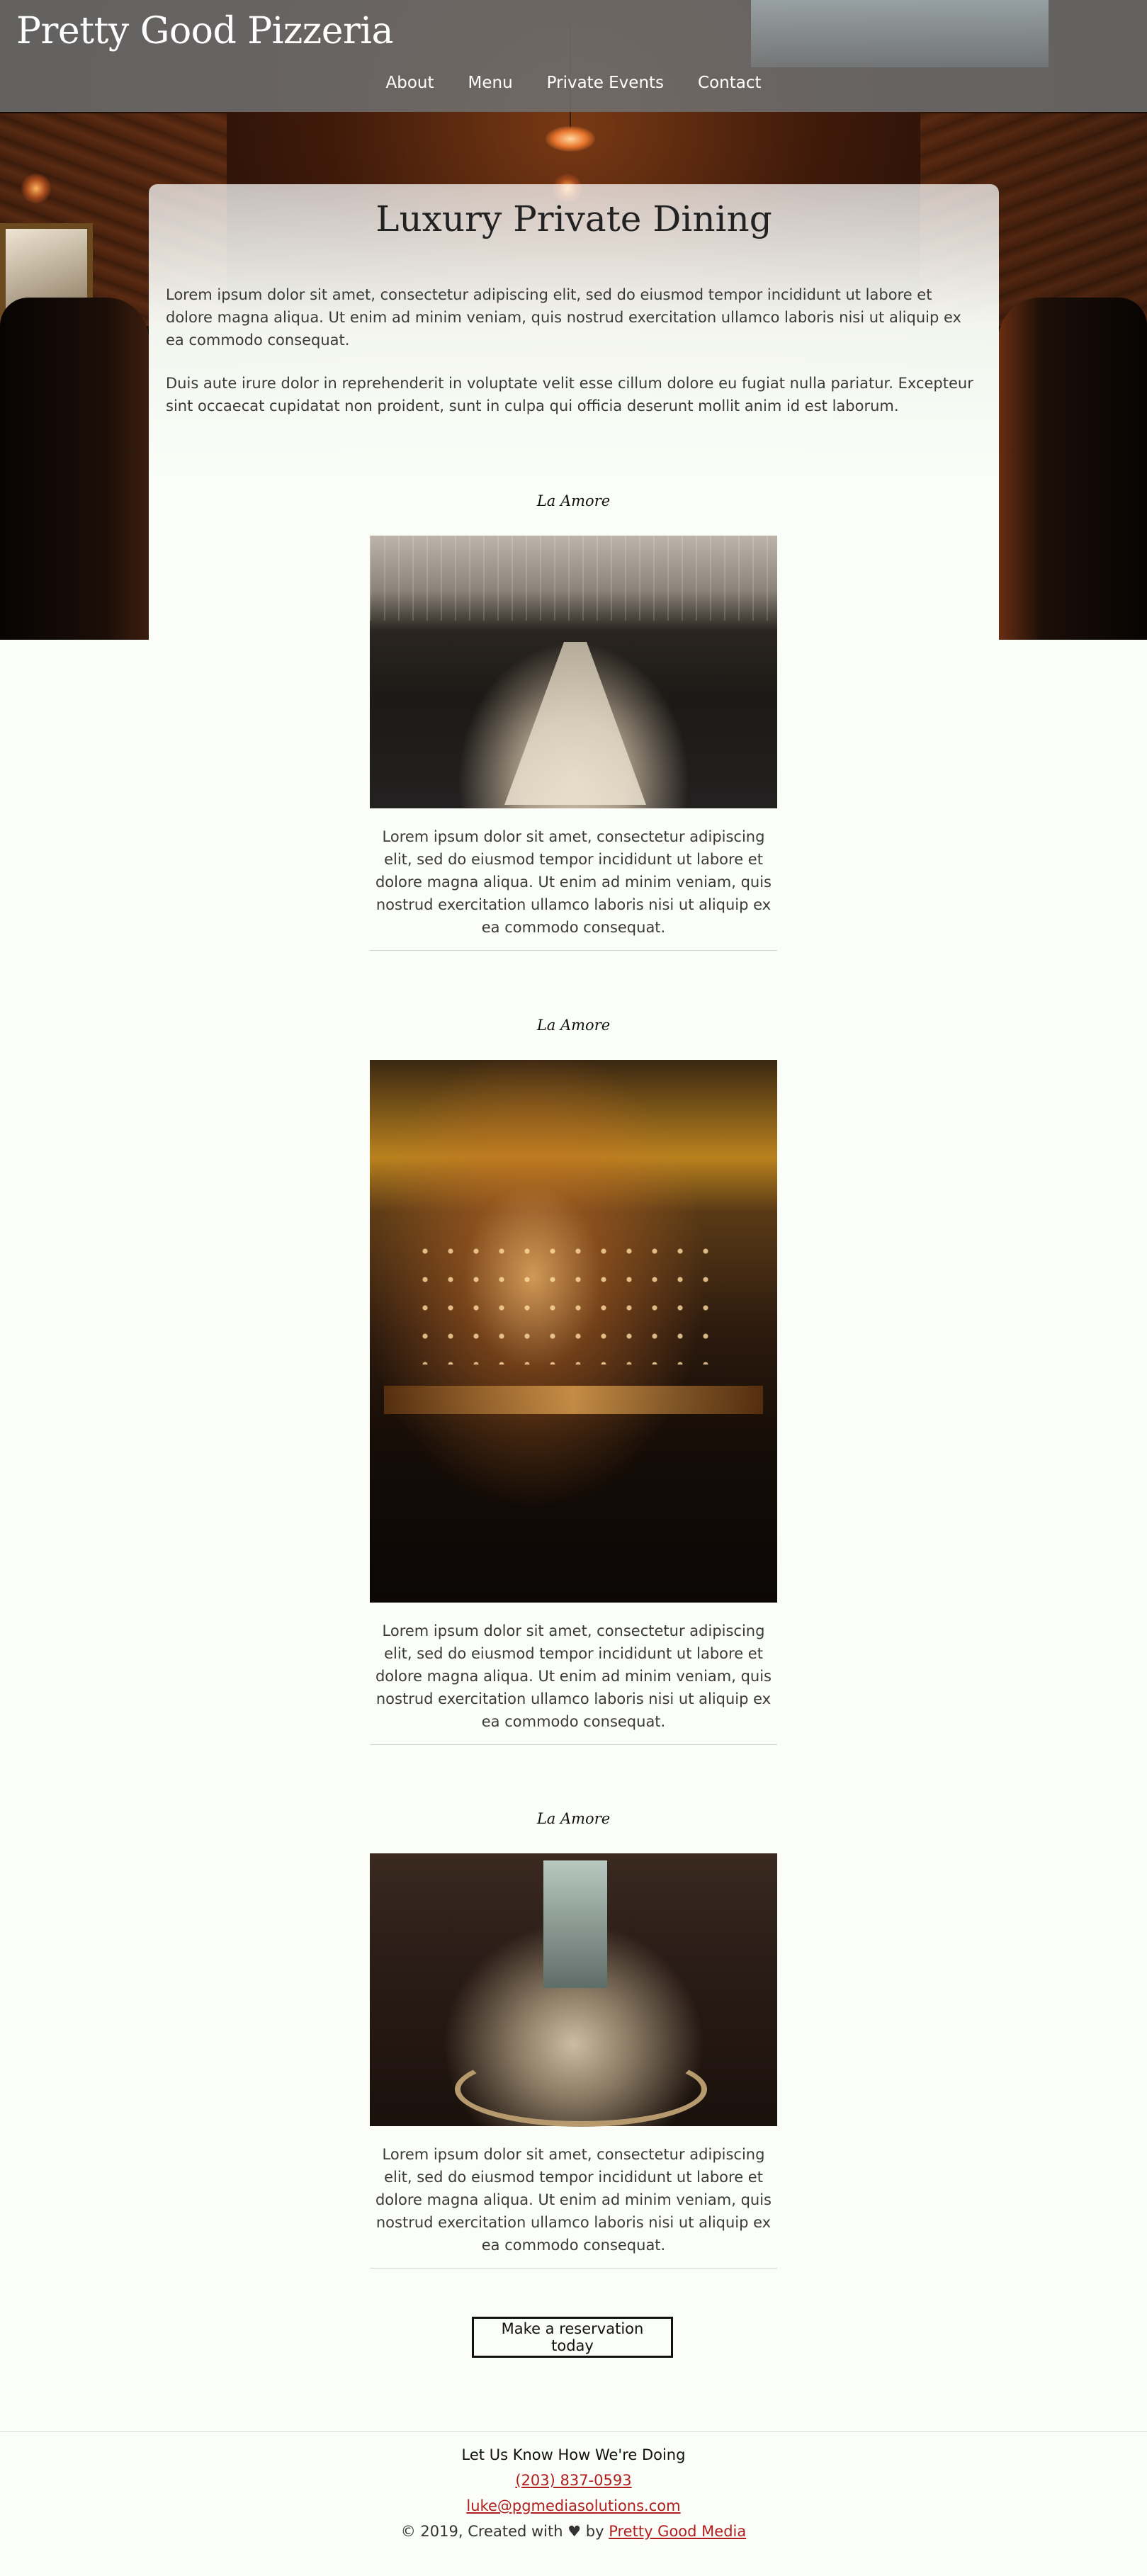 The image size is (1147, 2576). I want to click on booth-right, so click(1072, 469).